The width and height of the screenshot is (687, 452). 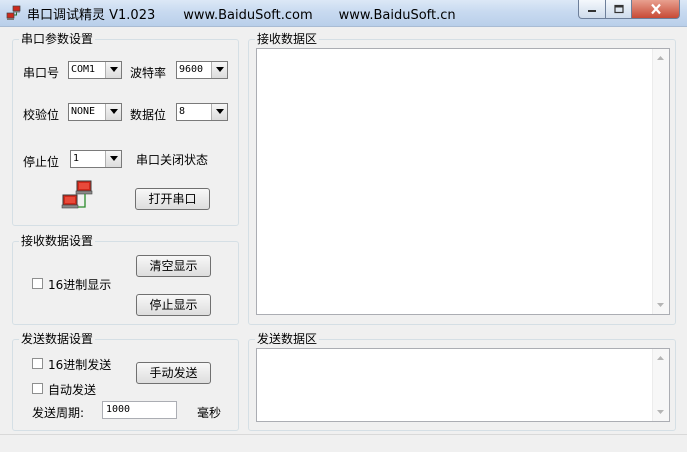 I want to click on baud-select: 9600, so click(x=202, y=70).